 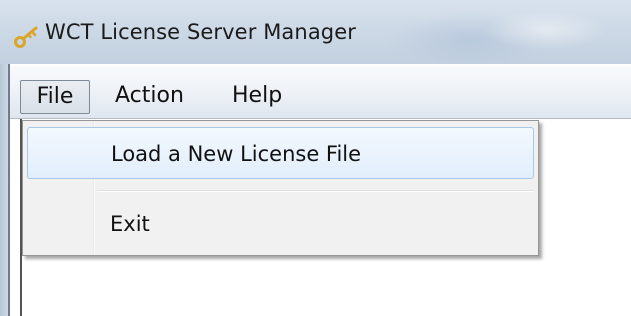 I want to click on menu-action: Action, so click(x=149, y=97).